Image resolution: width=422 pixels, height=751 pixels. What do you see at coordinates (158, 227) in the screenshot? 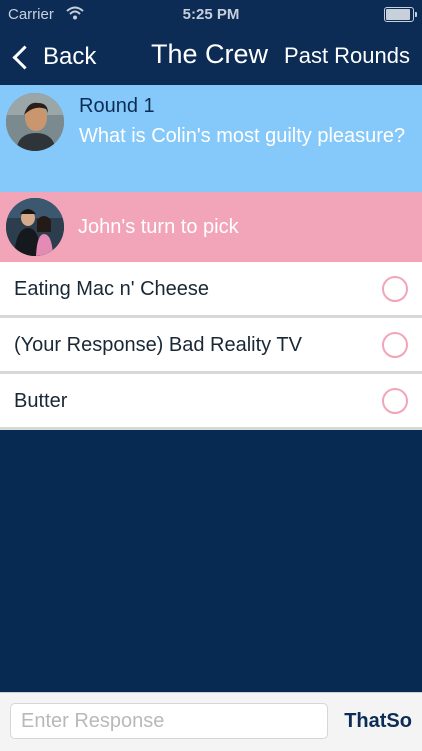
I see `turn-text: John's turn to pick` at bounding box center [158, 227].